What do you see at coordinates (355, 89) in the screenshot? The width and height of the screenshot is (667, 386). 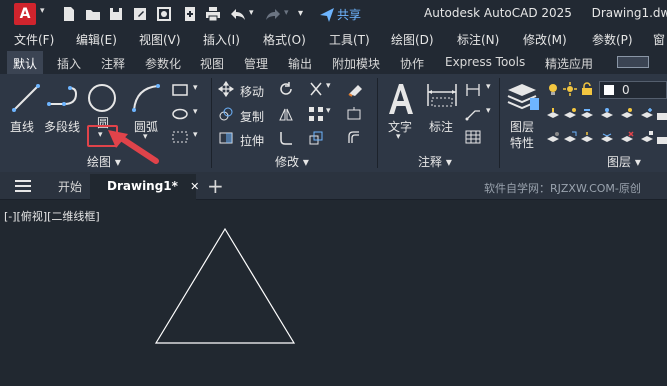 I see `erase-icon` at bounding box center [355, 89].